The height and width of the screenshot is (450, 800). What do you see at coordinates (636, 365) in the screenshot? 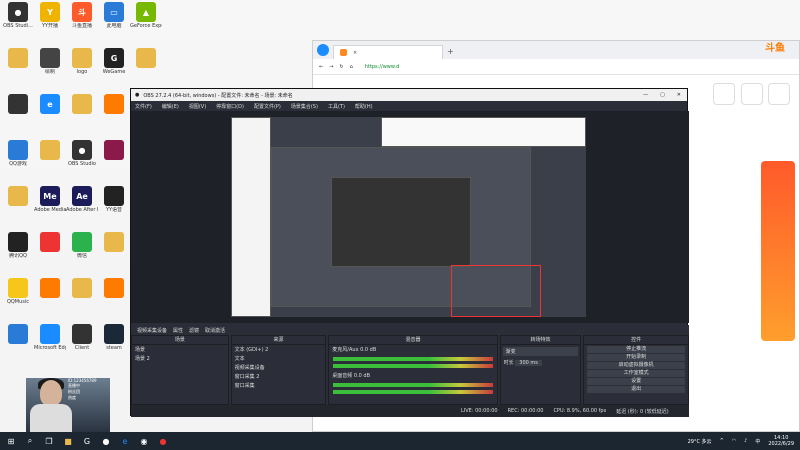
I see `control-button: 启动虚拟摄像机` at bounding box center [636, 365].